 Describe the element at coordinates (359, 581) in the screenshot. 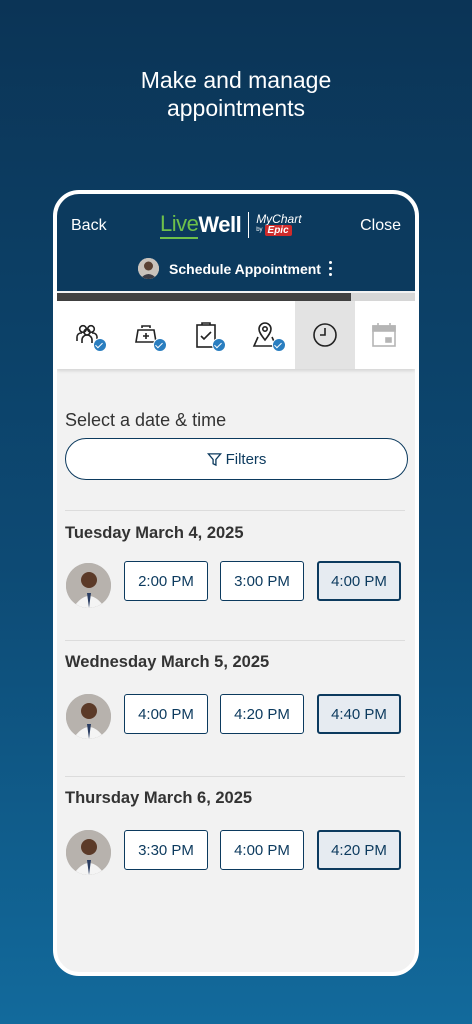

I see `time-slot-button-selected: 4:00 PM` at that location.